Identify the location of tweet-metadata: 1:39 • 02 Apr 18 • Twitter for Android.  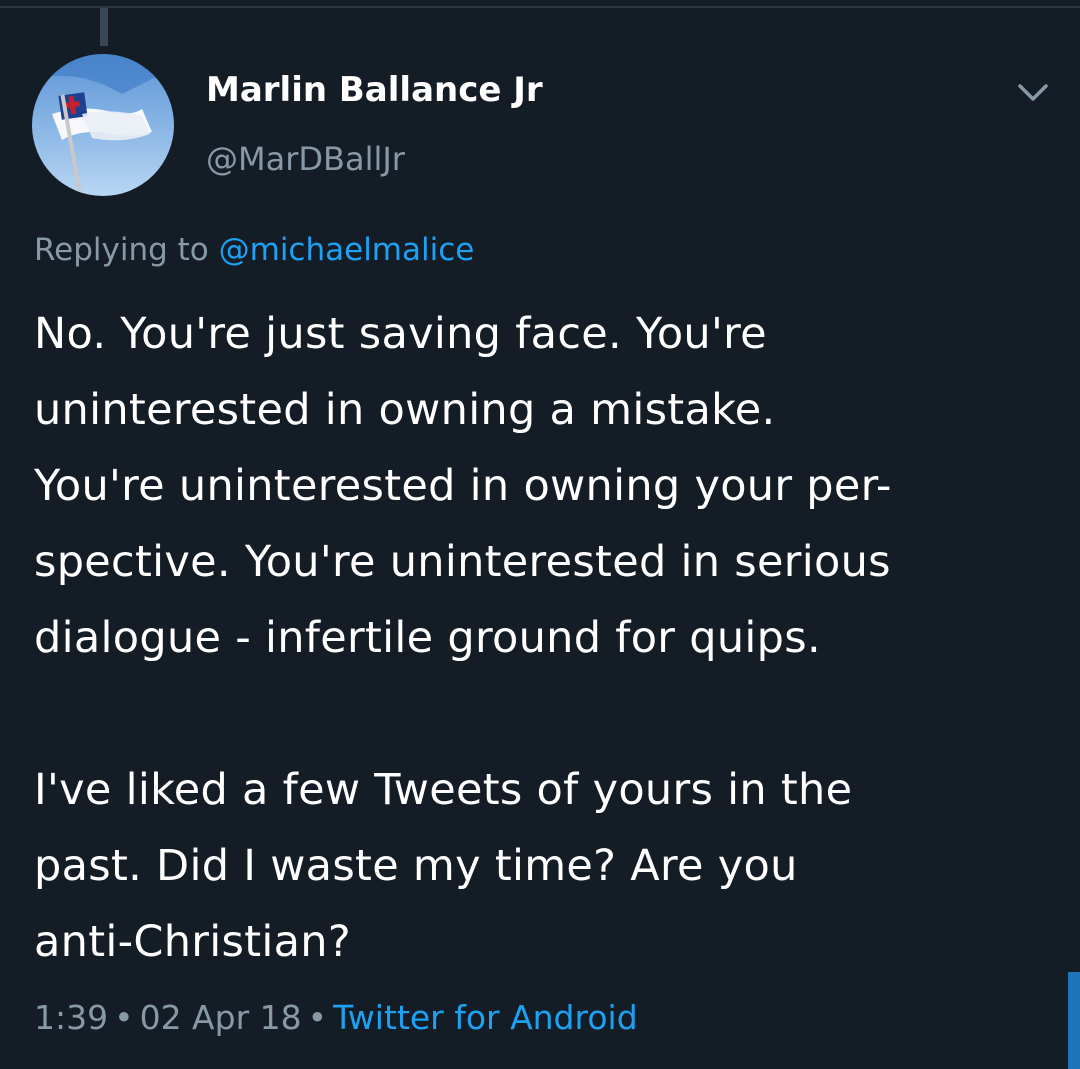
(336, 1017).